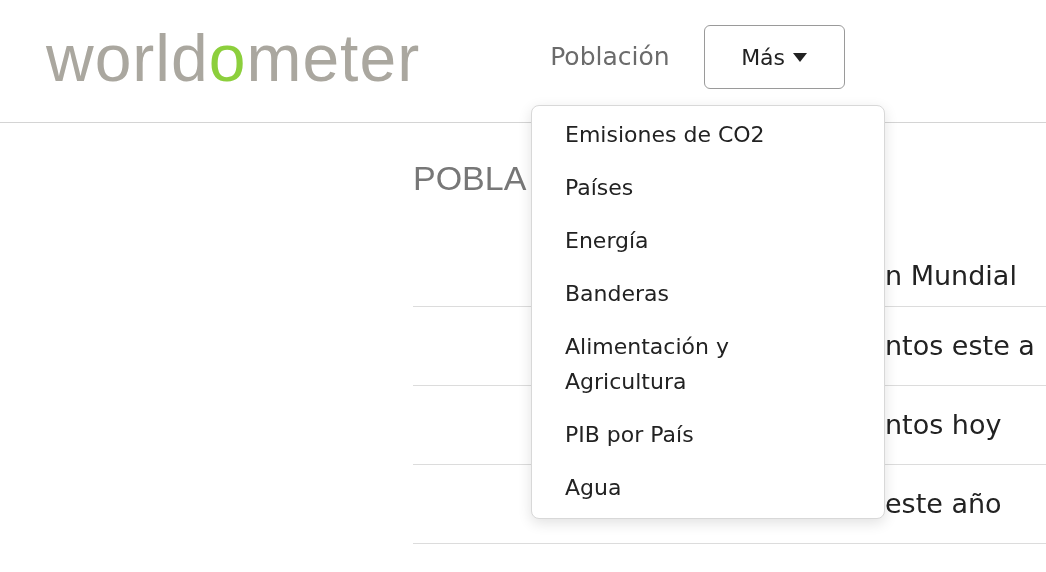  I want to click on menu-item: Banderas, so click(708, 293).